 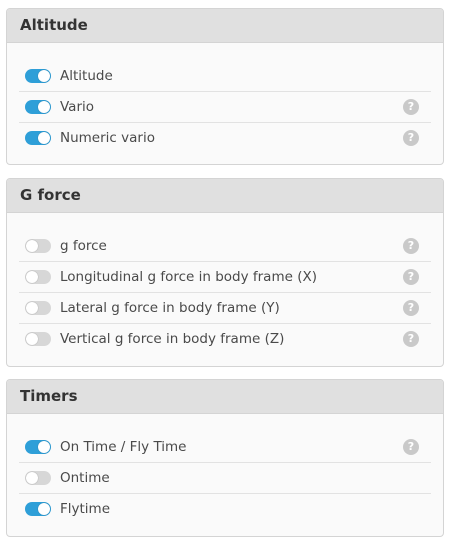 I want to click on timers-panel-title: Timers, so click(x=225, y=397).